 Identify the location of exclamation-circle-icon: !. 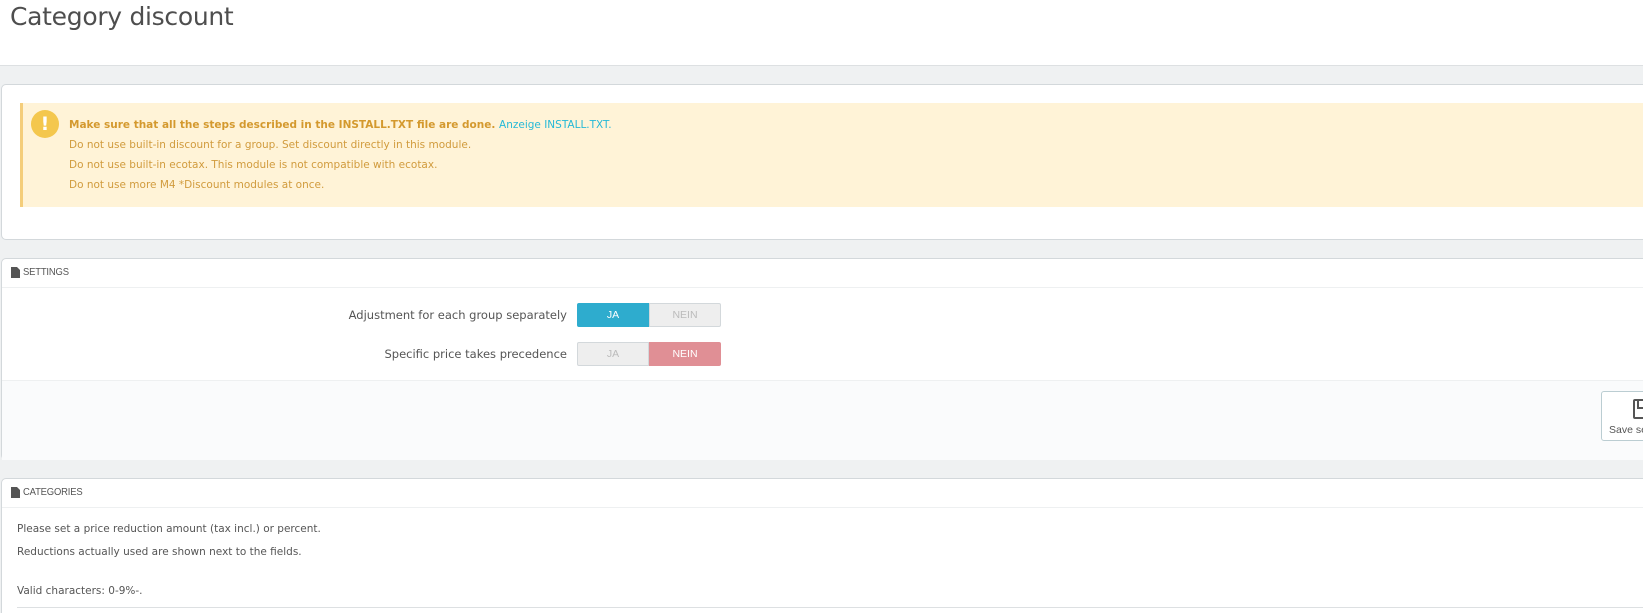
(45, 124).